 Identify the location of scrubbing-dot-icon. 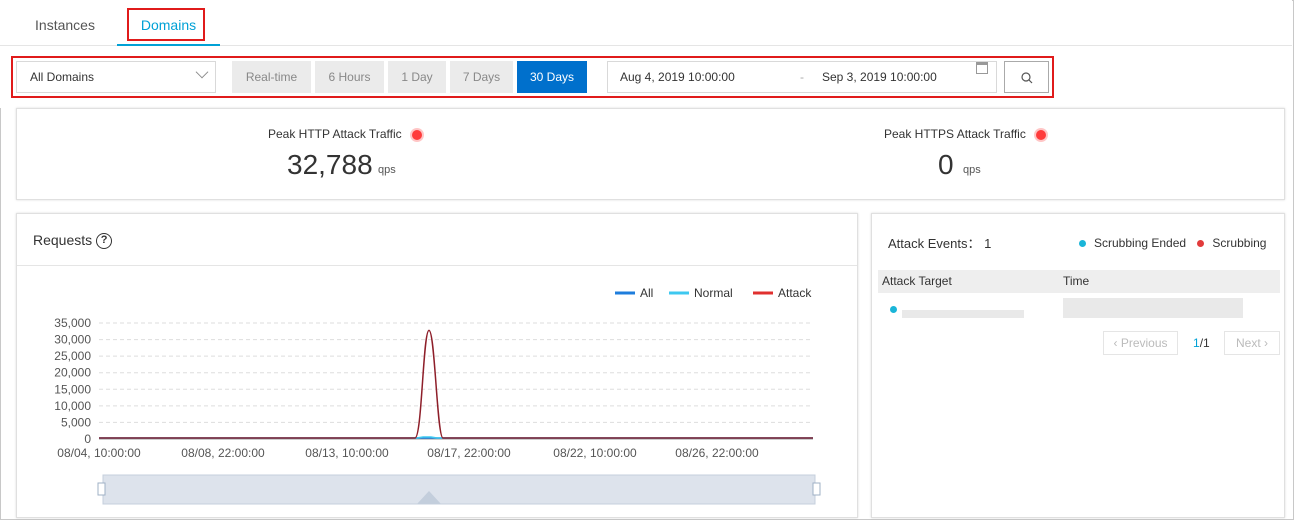
(1201, 244).